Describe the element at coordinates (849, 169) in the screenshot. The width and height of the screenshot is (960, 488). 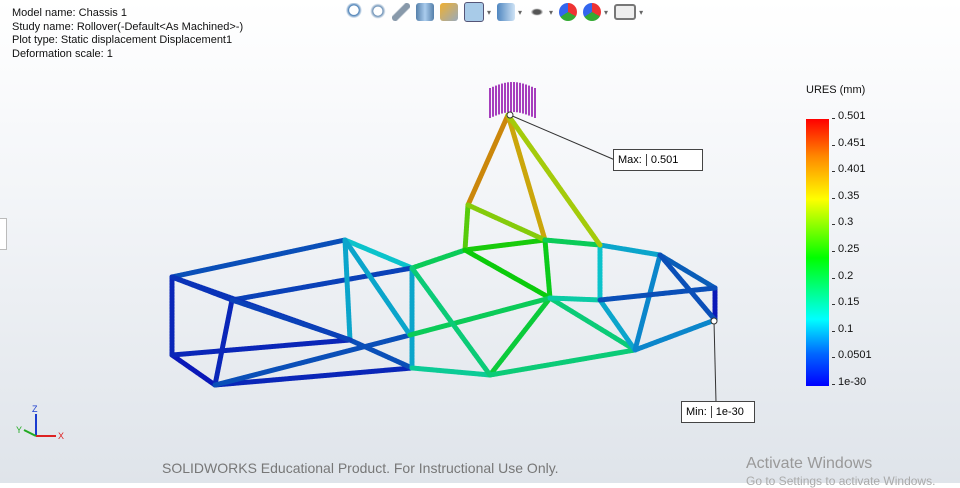
I see `legend-tick-label: 0.401` at that location.